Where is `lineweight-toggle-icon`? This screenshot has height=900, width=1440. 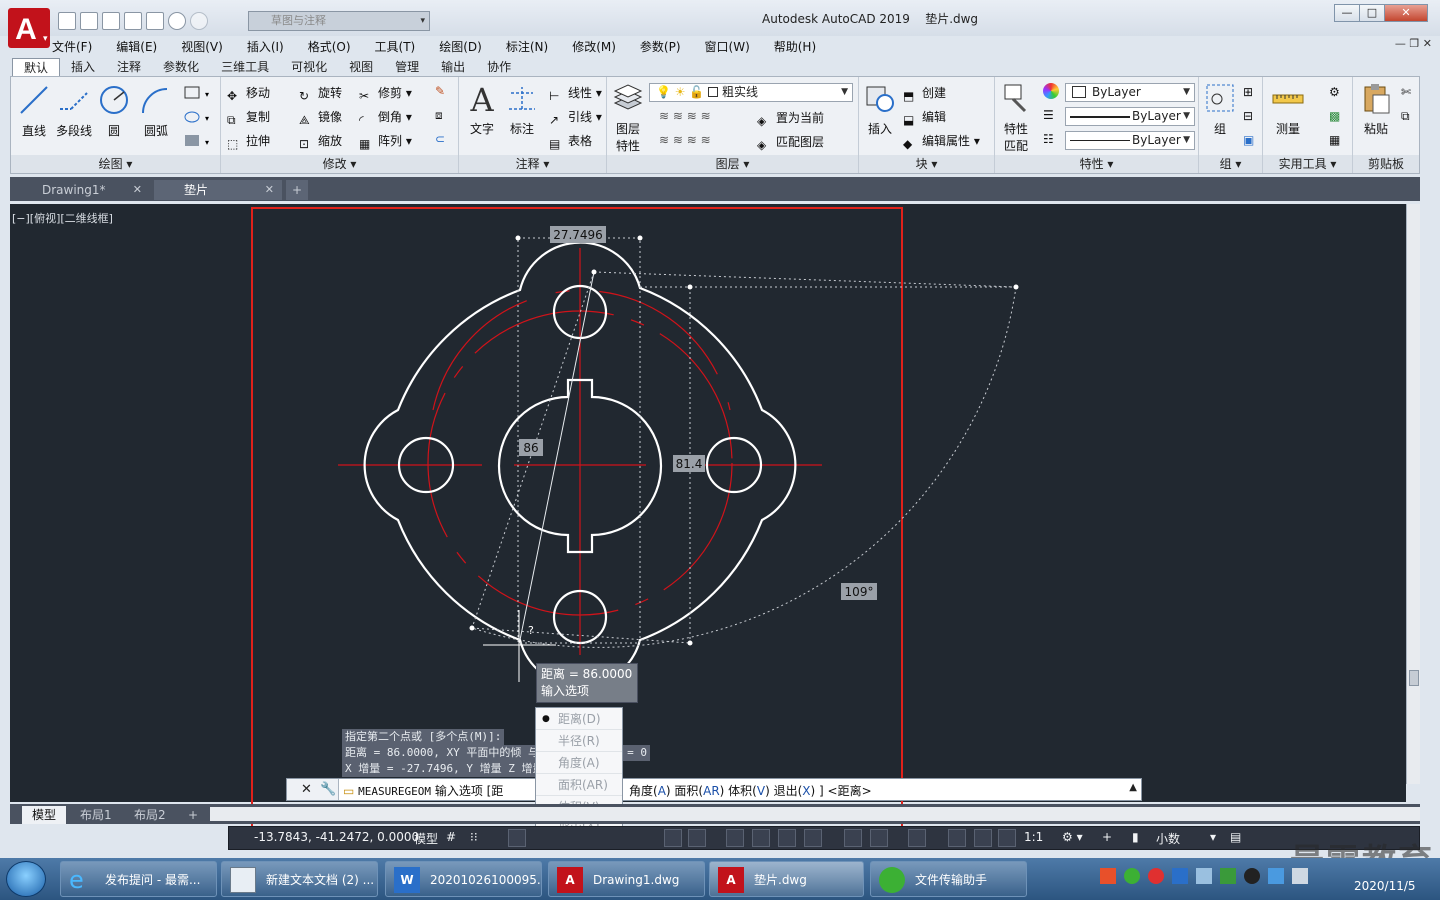 lineweight-toggle-icon is located at coordinates (735, 838).